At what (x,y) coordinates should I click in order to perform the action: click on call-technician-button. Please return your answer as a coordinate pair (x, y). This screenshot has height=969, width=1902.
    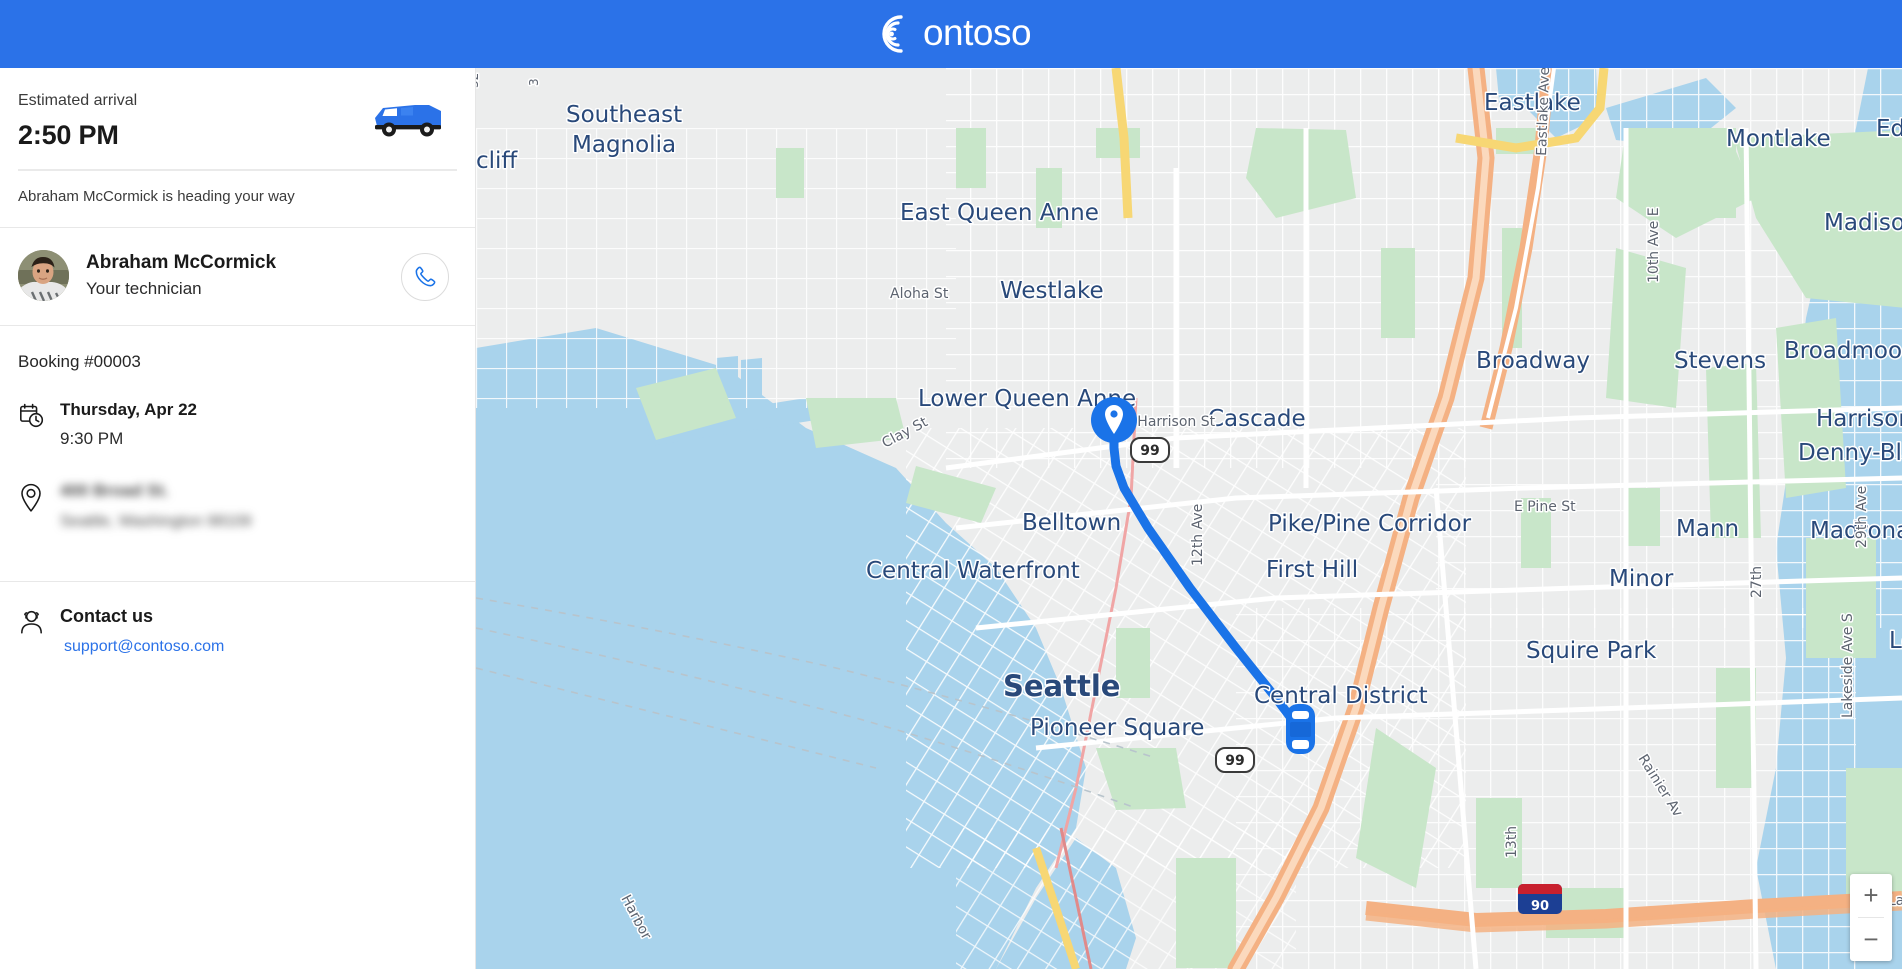
    Looking at the image, I should click on (425, 276).